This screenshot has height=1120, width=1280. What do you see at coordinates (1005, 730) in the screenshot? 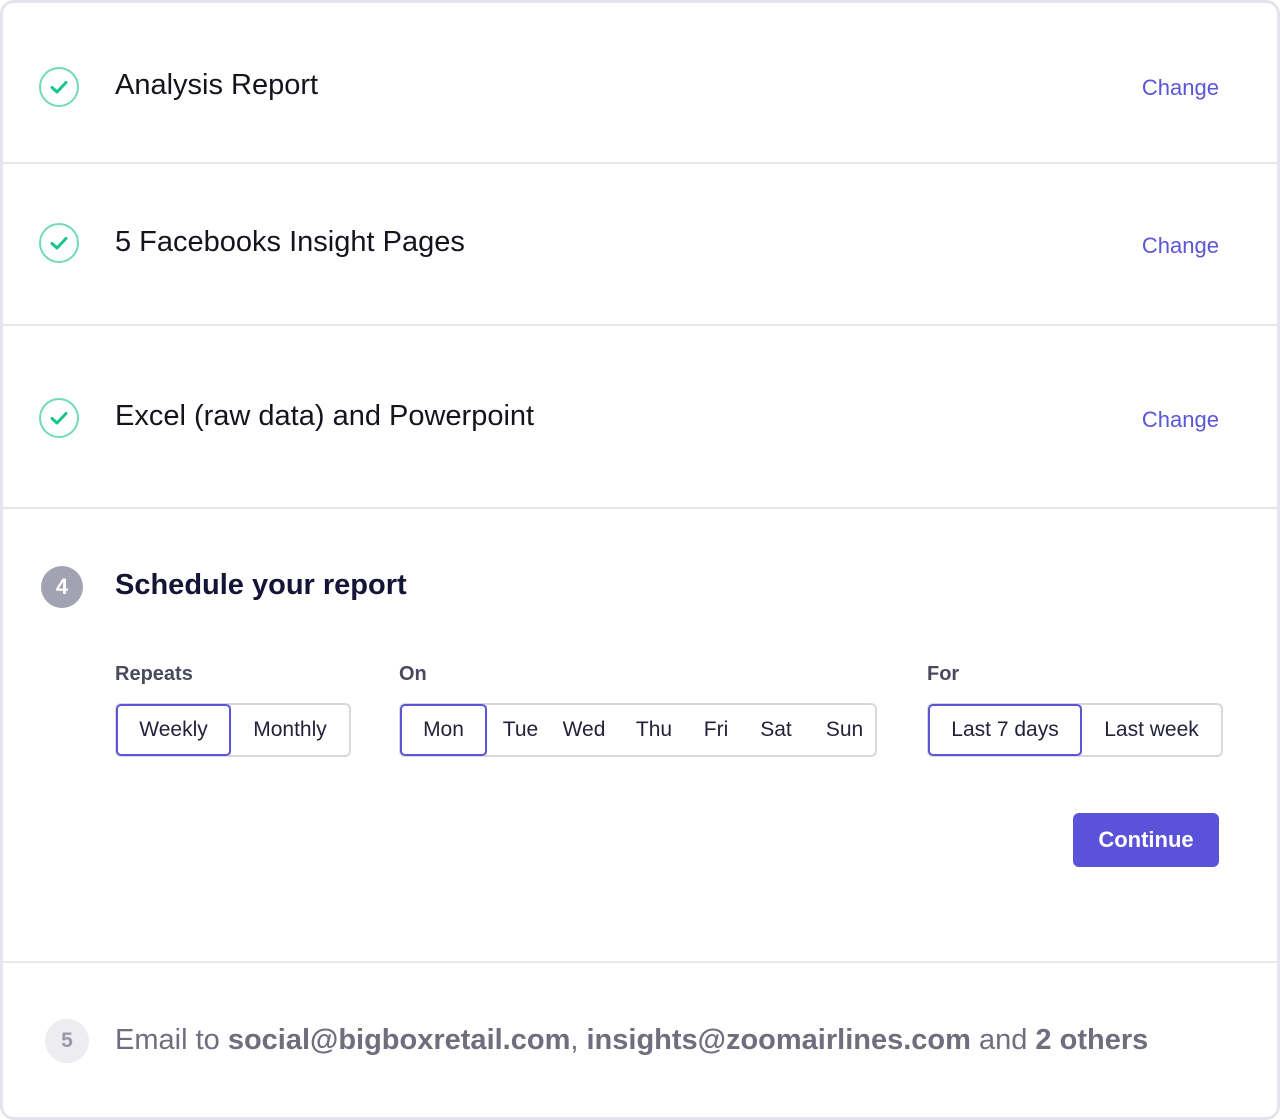
I see `period-option-last-7-days: Last 7 days` at bounding box center [1005, 730].